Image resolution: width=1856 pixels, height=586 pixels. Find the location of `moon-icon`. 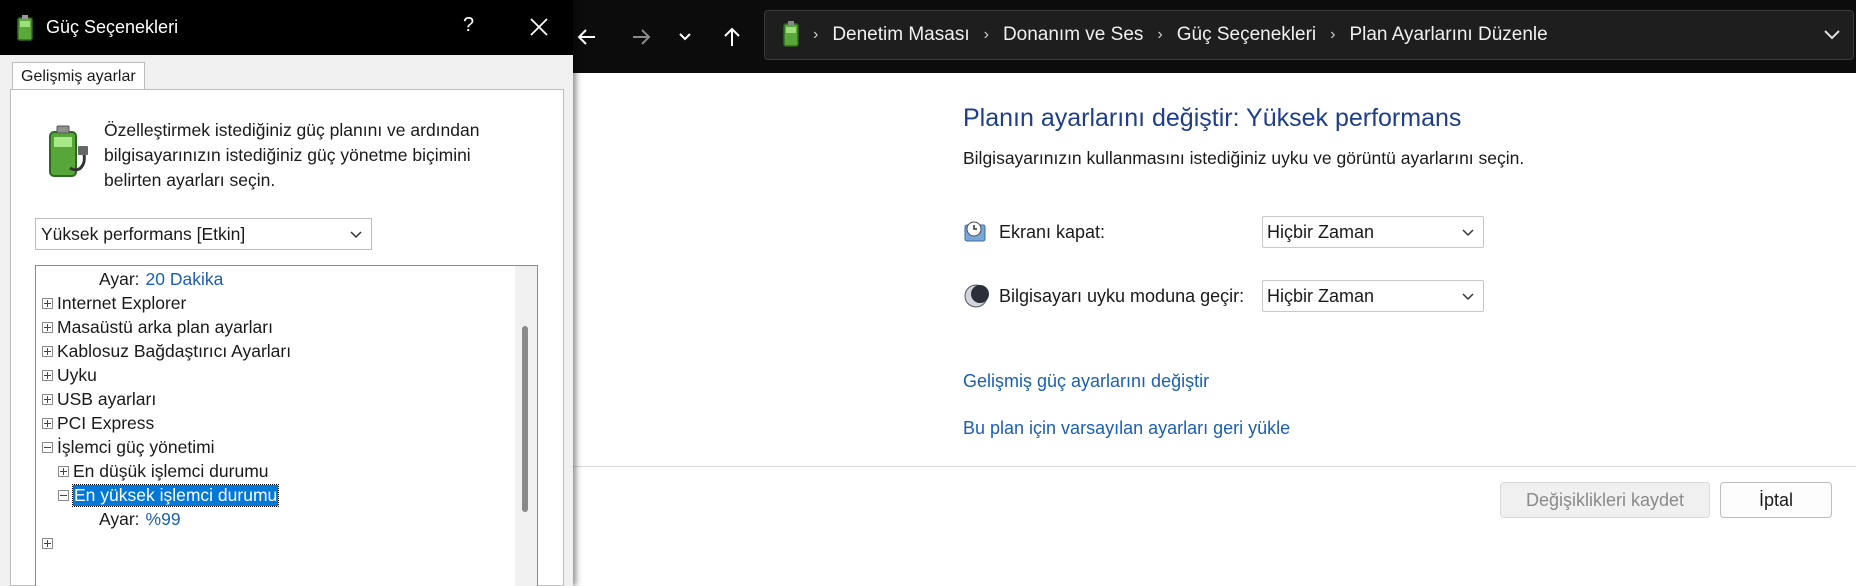

moon-icon is located at coordinates (976, 296).